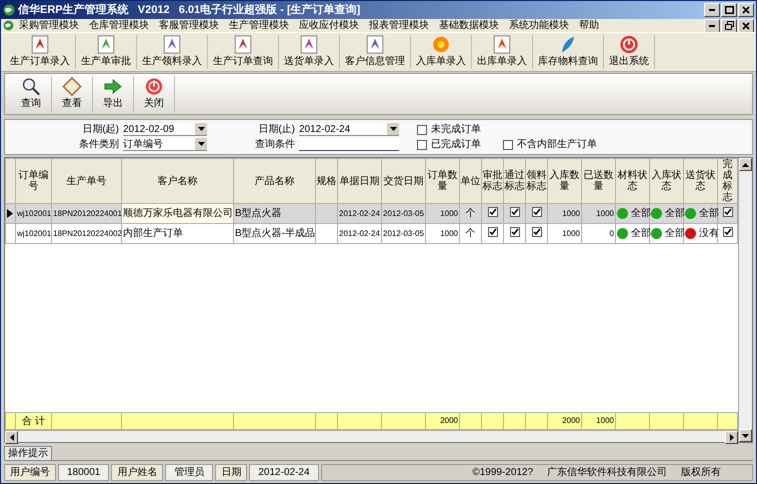 This screenshot has height=484, width=757. What do you see at coordinates (375, 52) in the screenshot?
I see `toolbar-button: 客户信息管理` at bounding box center [375, 52].